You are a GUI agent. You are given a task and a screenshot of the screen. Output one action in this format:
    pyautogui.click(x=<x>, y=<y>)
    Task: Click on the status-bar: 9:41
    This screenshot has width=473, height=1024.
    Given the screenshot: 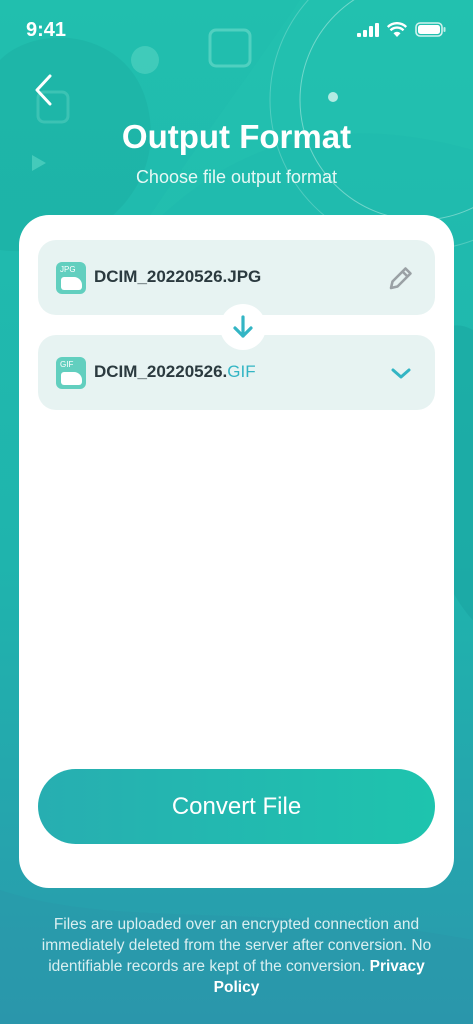 What is the action you would take?
    pyautogui.click(x=236, y=31)
    